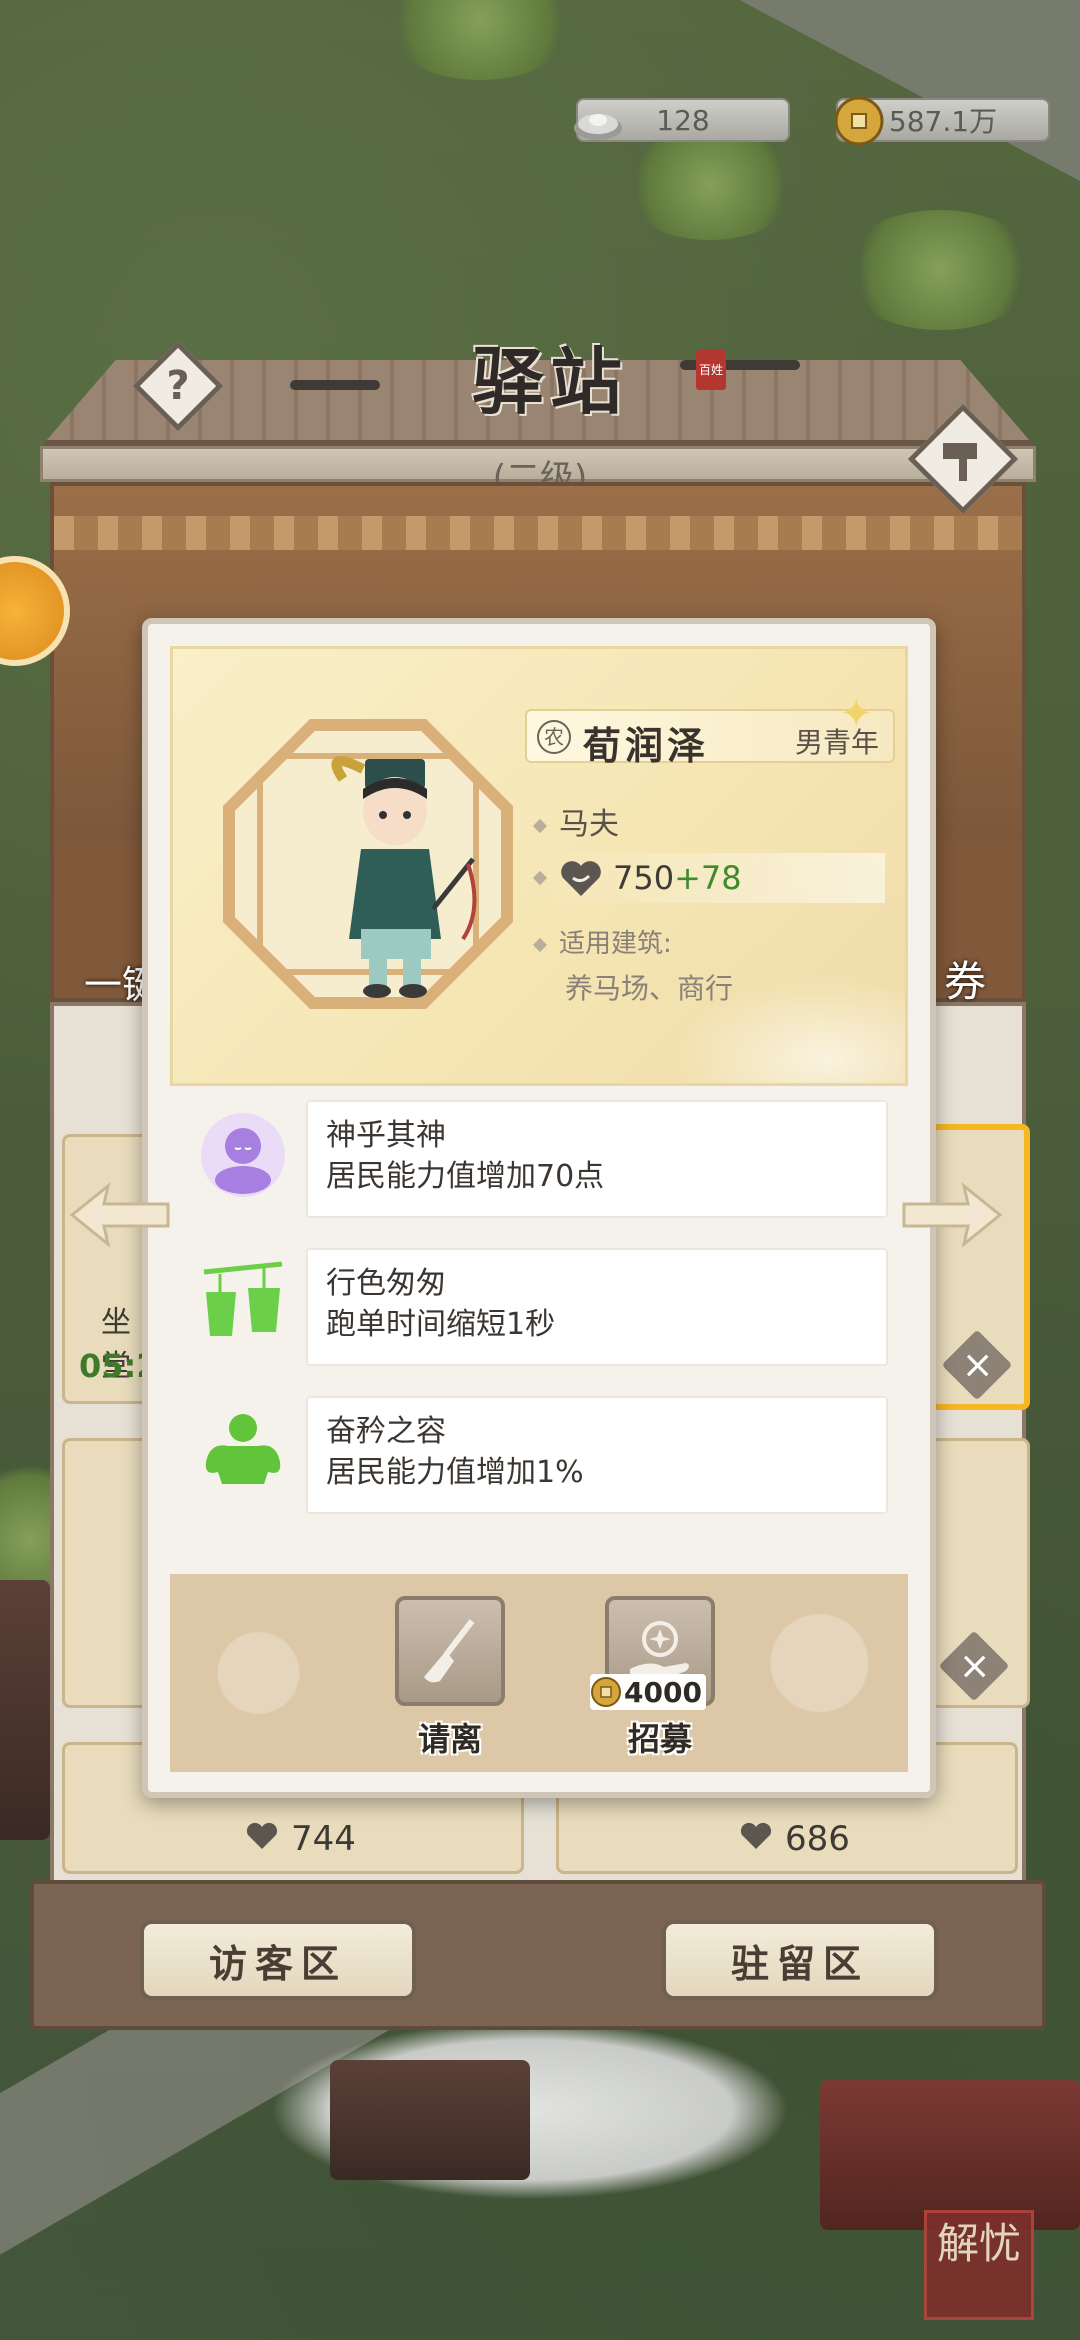 The height and width of the screenshot is (2340, 1080). Describe the element at coordinates (597, 1307) in the screenshot. I see `trait-text-box: 行色匆匆 跑单时间缩短1秒` at that location.